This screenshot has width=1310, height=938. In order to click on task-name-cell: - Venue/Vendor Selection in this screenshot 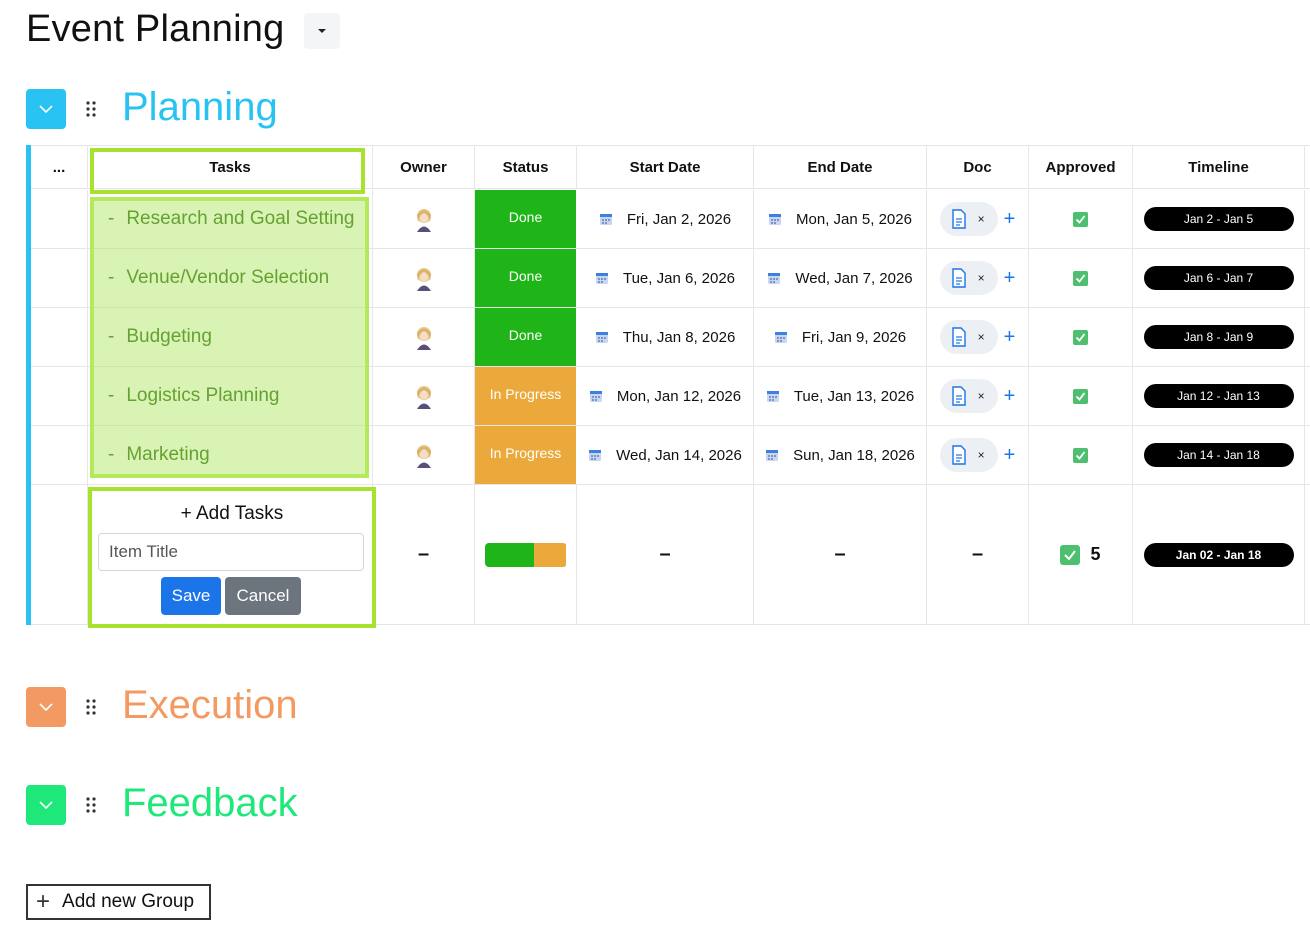, I will do `click(230, 278)`.